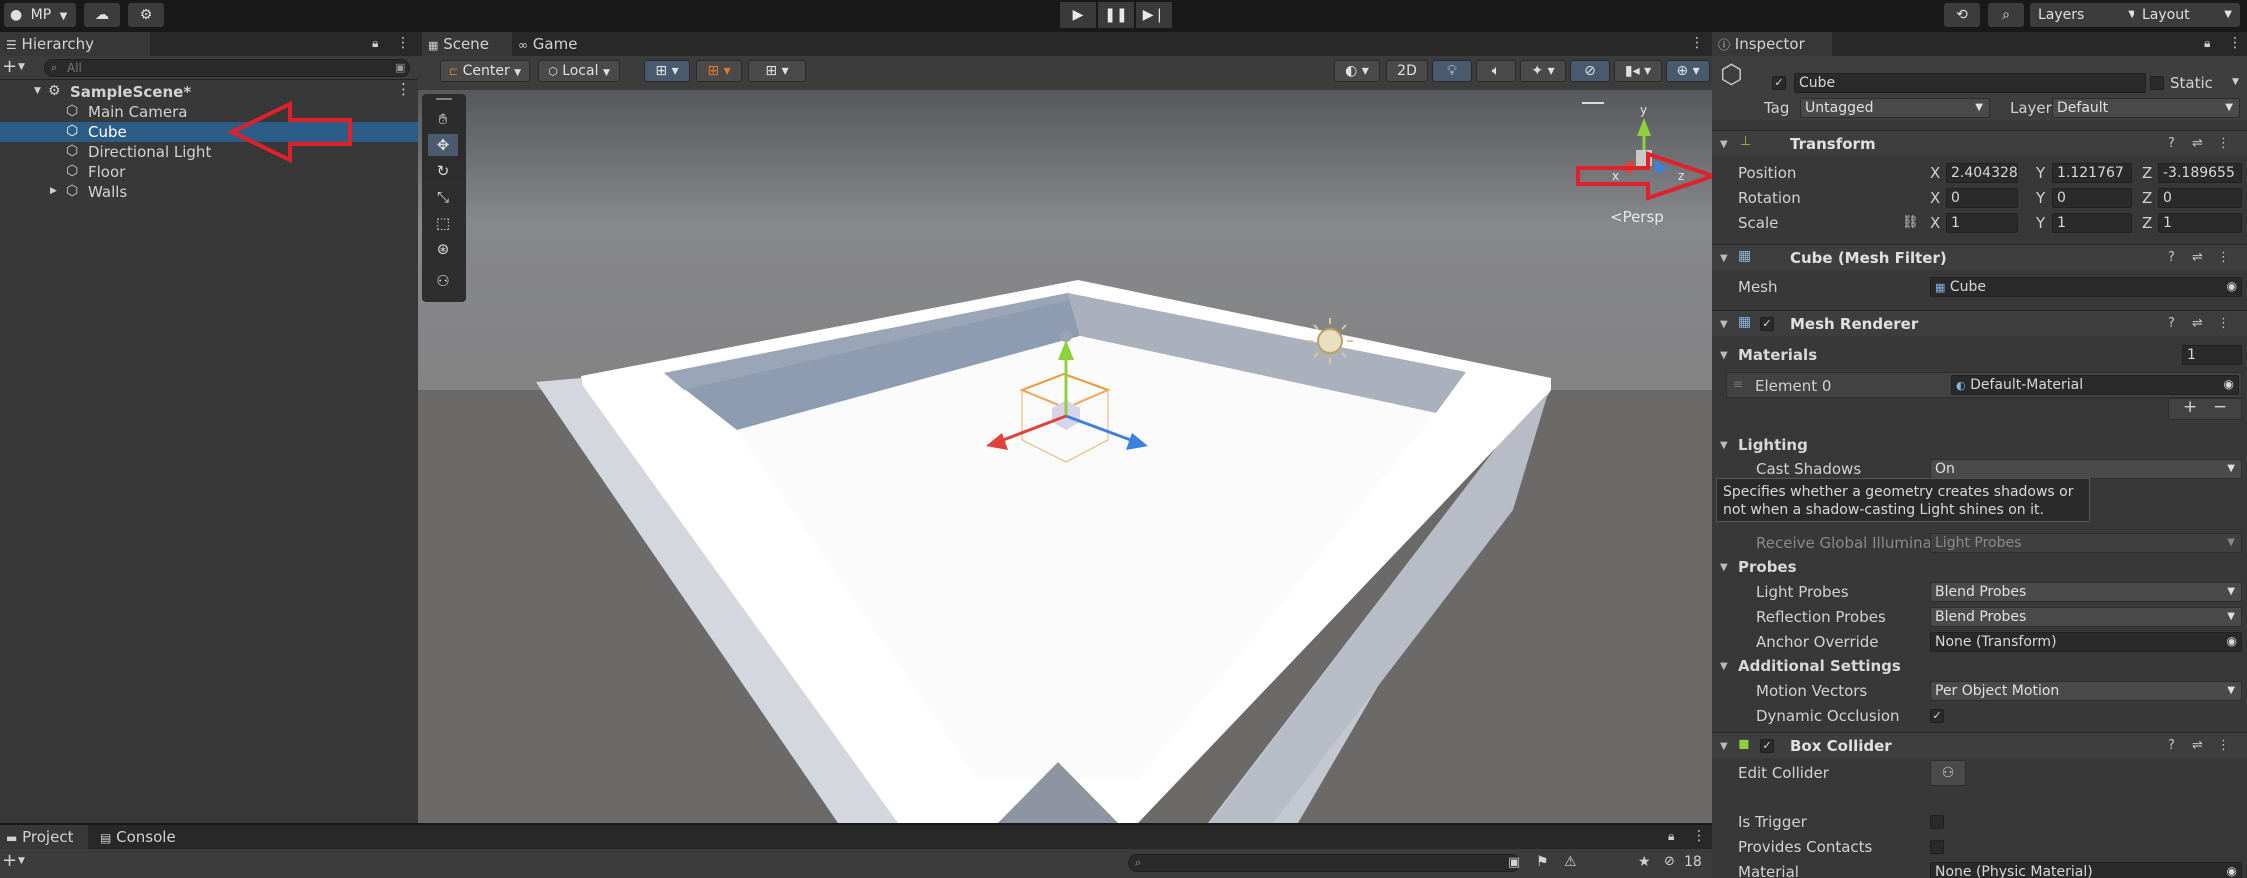 This screenshot has width=2247, height=878. Describe the element at coordinates (2092, 173) in the screenshot. I see `position-y-field: 1.121767` at that location.